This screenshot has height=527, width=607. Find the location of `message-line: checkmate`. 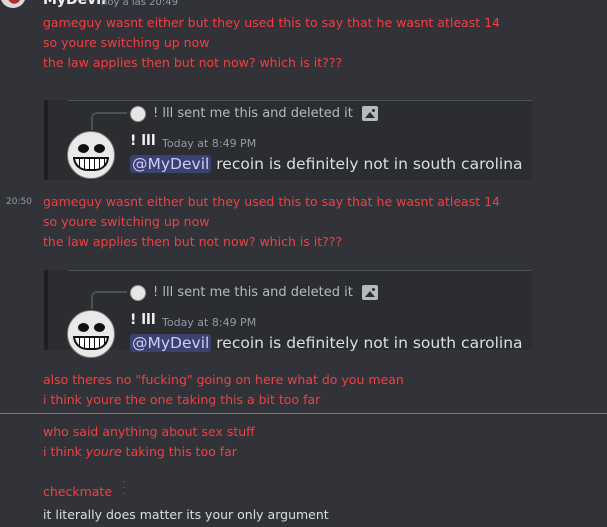

message-line: checkmate is located at coordinates (78, 491).